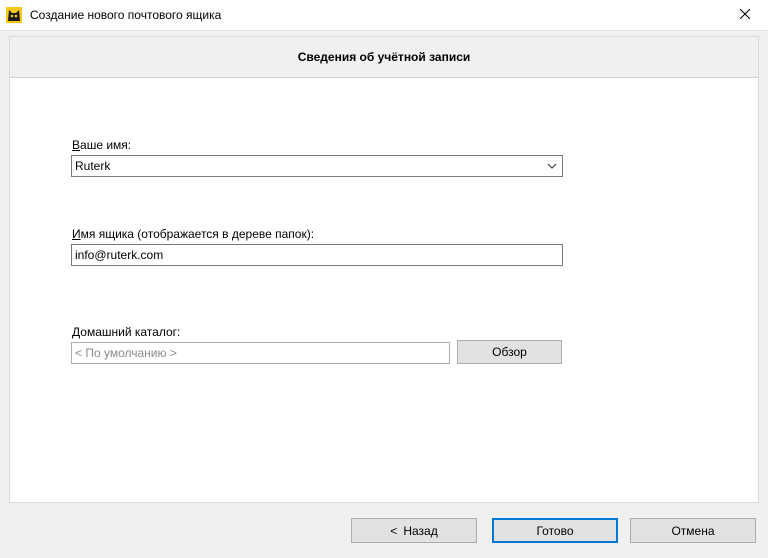 The height and width of the screenshot is (558, 768). I want to click on title-bar: Создание нового почтового ящика, so click(384, 15).